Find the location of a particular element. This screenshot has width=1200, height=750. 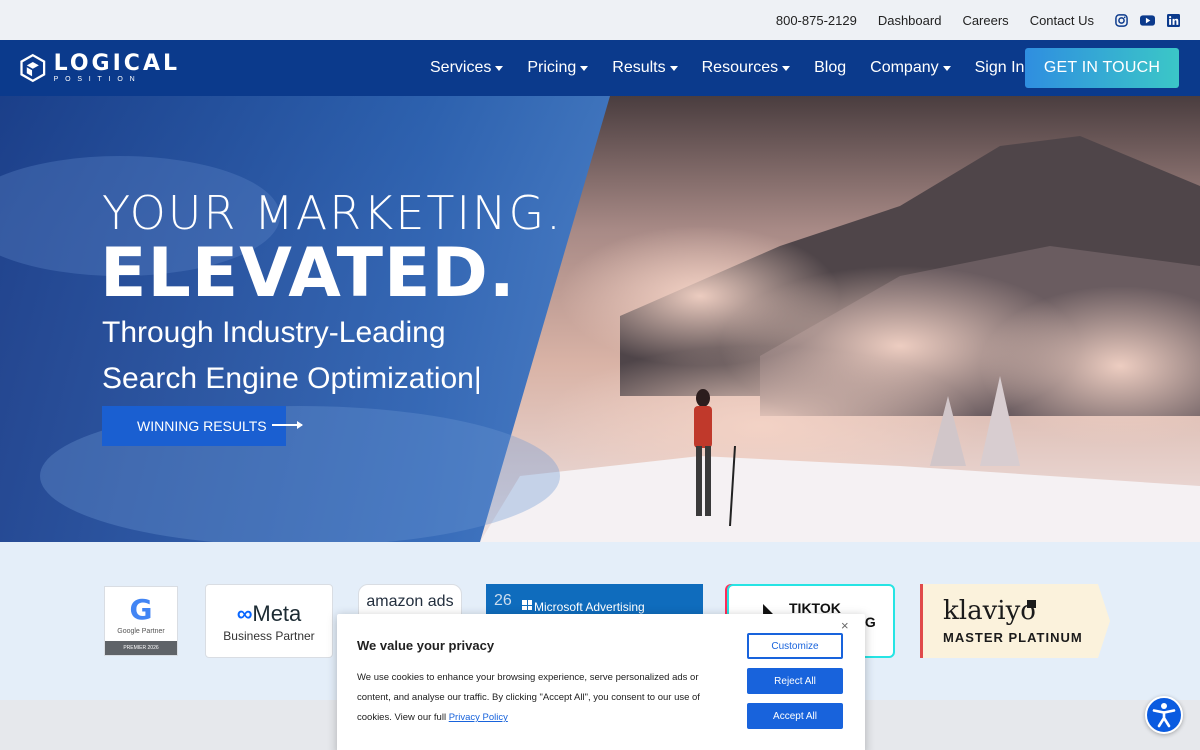

contact-us-link: Contact Us is located at coordinates (1062, 20).